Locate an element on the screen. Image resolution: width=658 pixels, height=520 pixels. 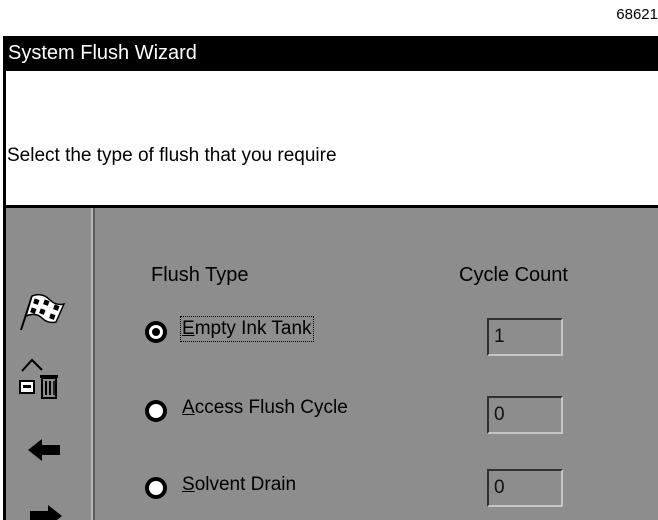
solvent-drain-label: Solvent Drain is located at coordinates (239, 485).